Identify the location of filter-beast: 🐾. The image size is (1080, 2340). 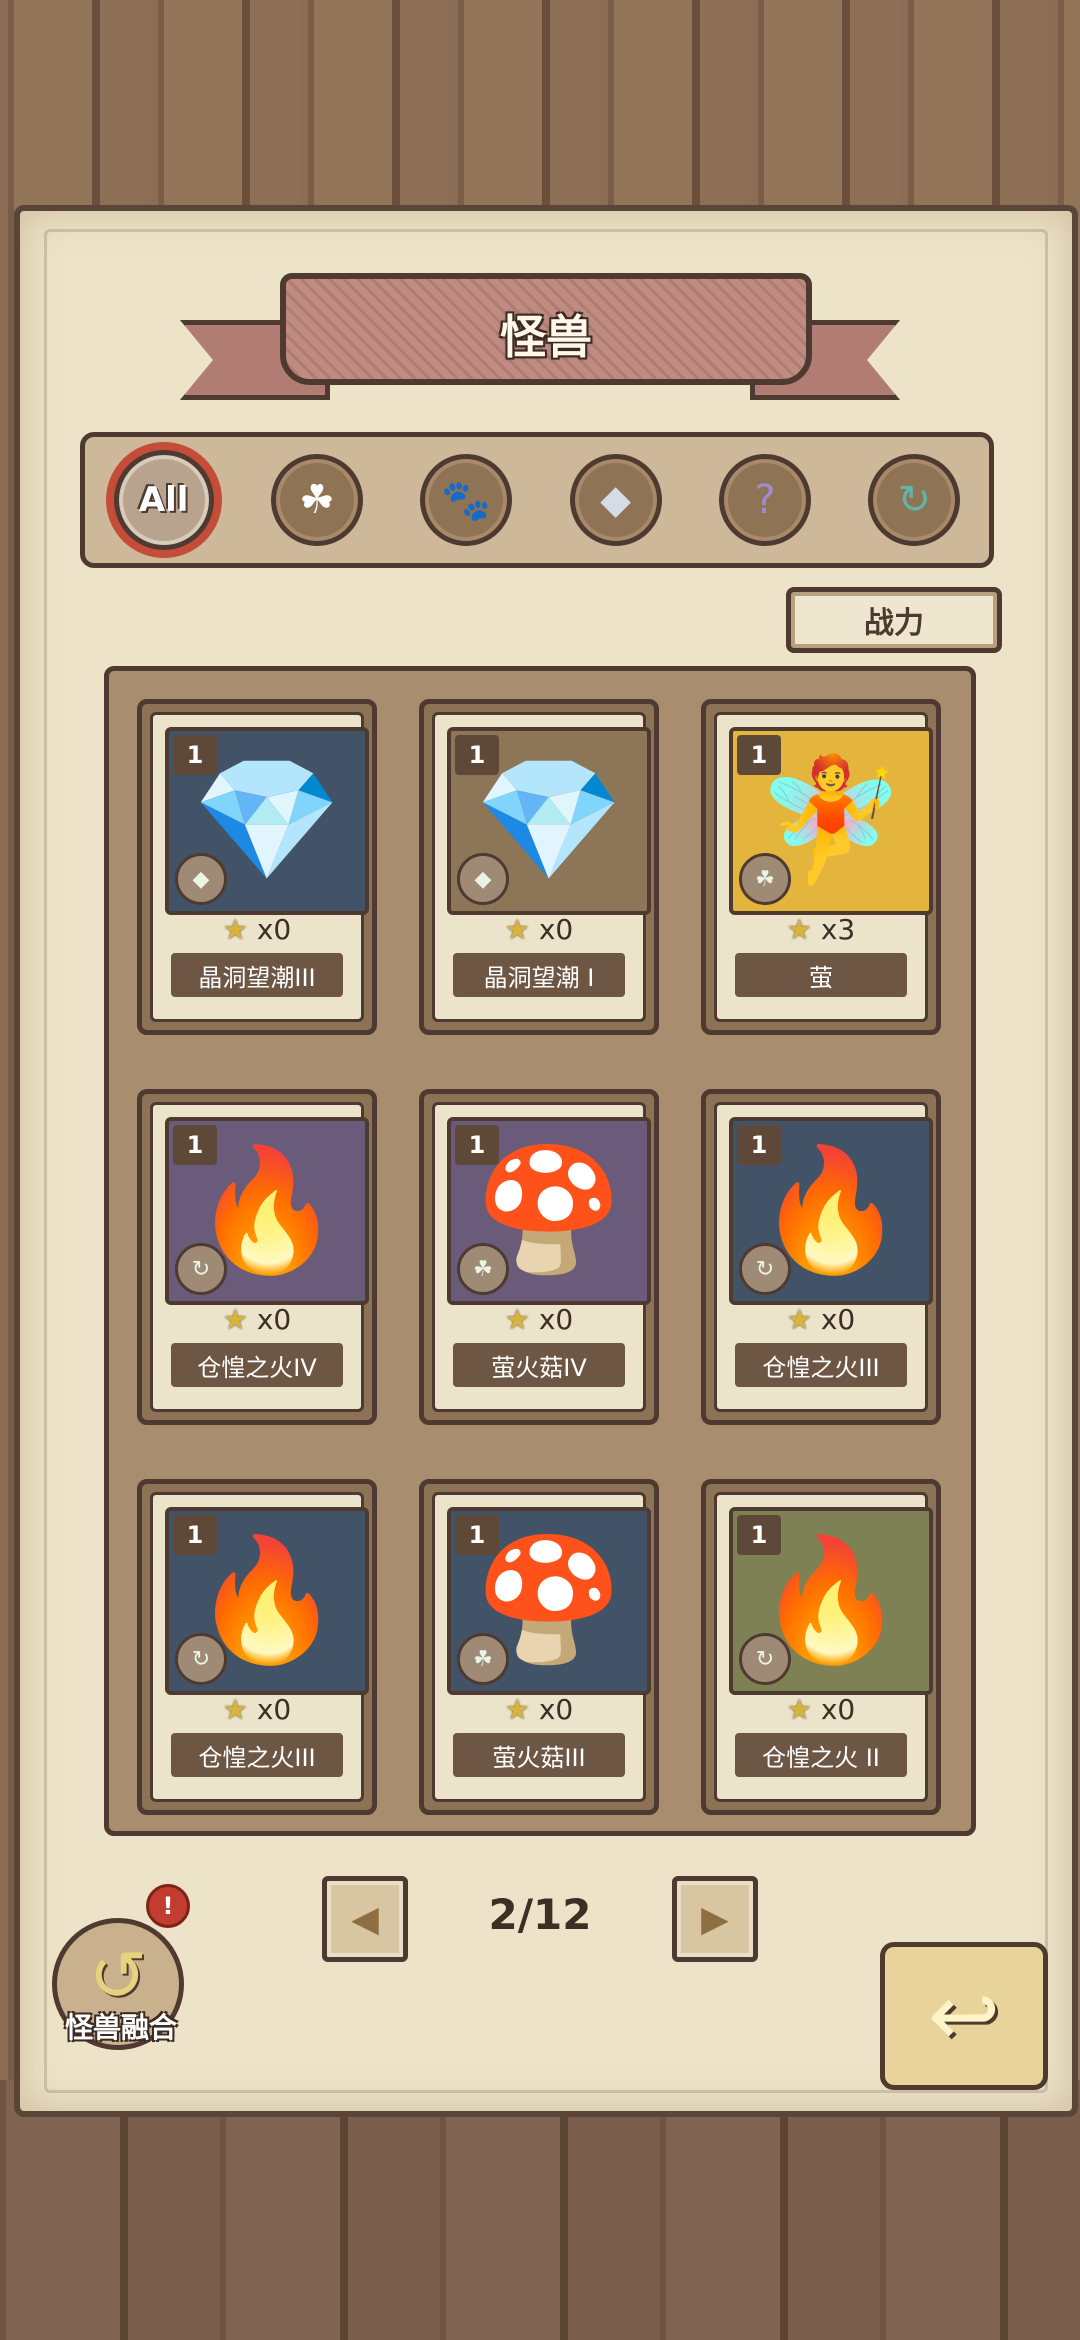
(466, 500).